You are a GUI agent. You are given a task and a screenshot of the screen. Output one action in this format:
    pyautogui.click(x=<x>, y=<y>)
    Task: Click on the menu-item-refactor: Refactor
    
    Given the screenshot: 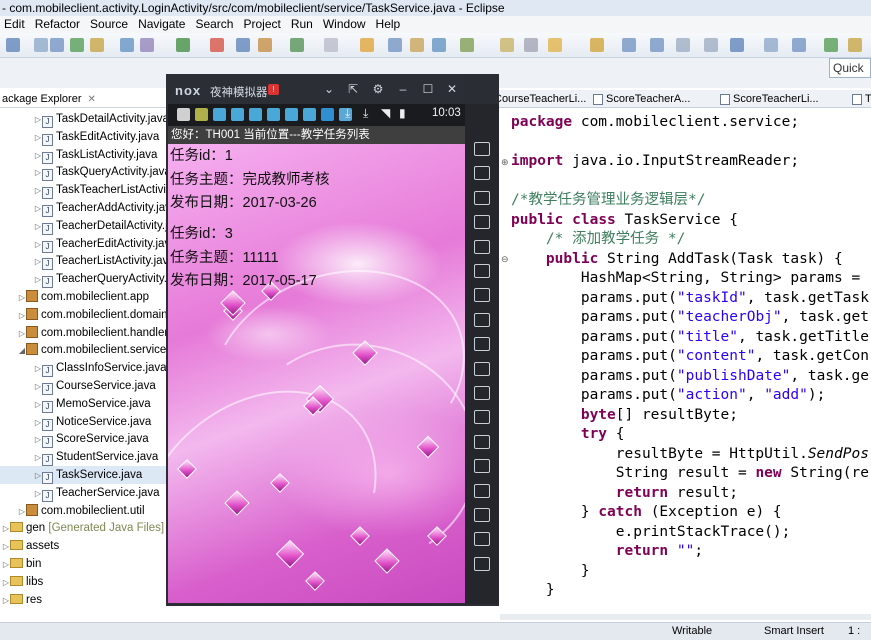 What is the action you would take?
    pyautogui.click(x=57, y=24)
    